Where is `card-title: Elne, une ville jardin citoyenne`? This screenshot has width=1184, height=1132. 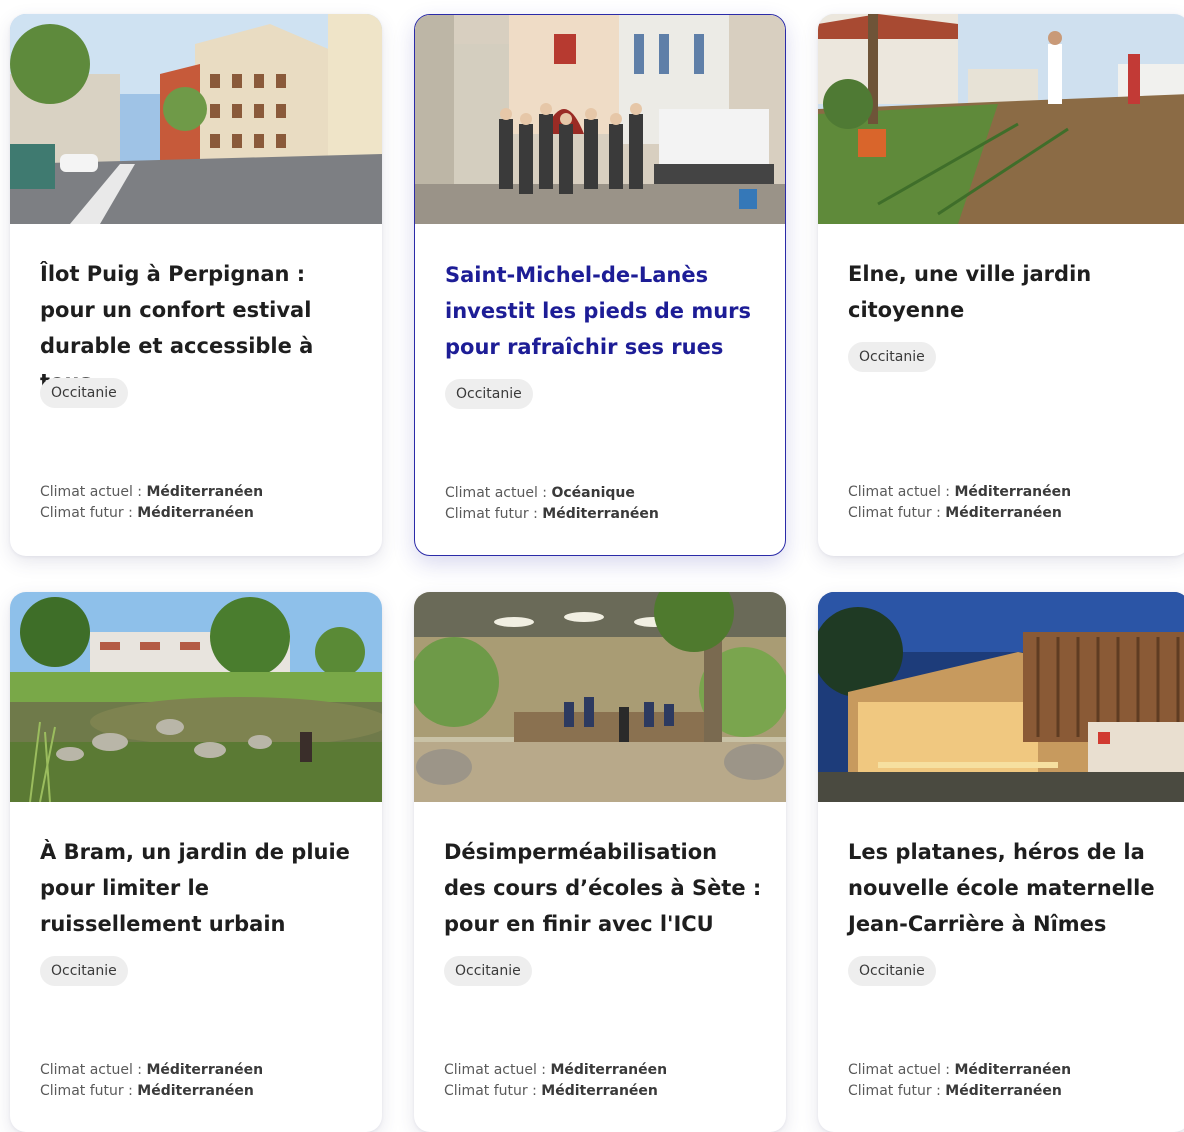 card-title: Elne, une ville jardin citoyenne is located at coordinates (1008, 292).